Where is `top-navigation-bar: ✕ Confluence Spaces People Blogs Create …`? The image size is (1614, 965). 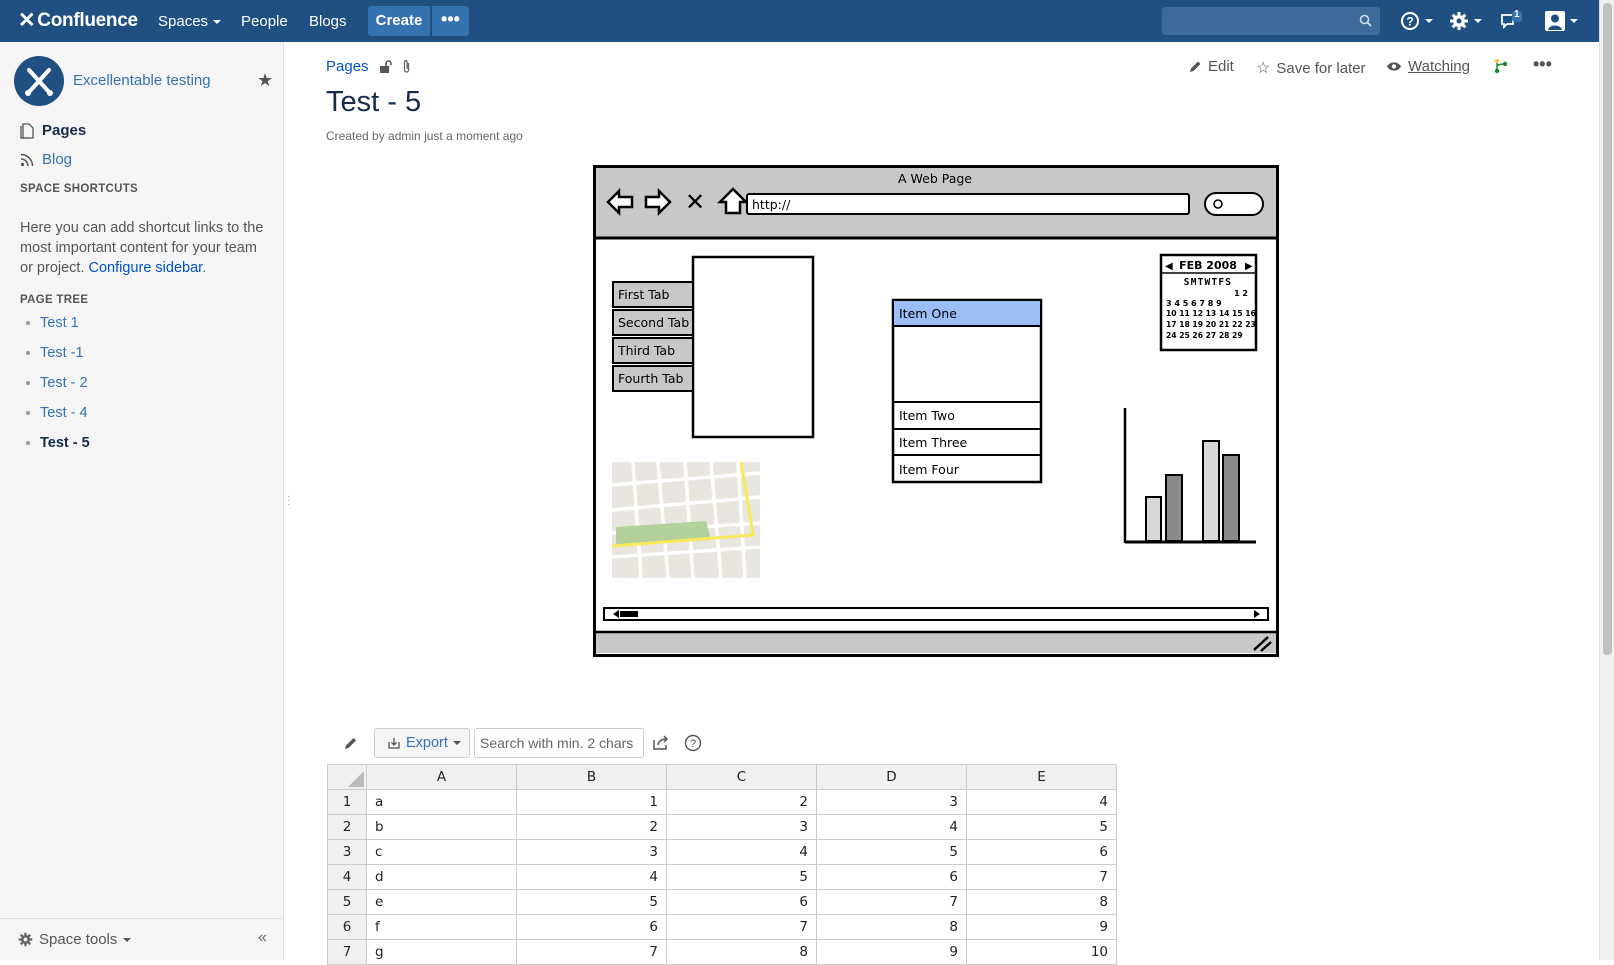
top-navigation-bar: ✕ Confluence Spaces People Blogs Create … is located at coordinates (807, 21).